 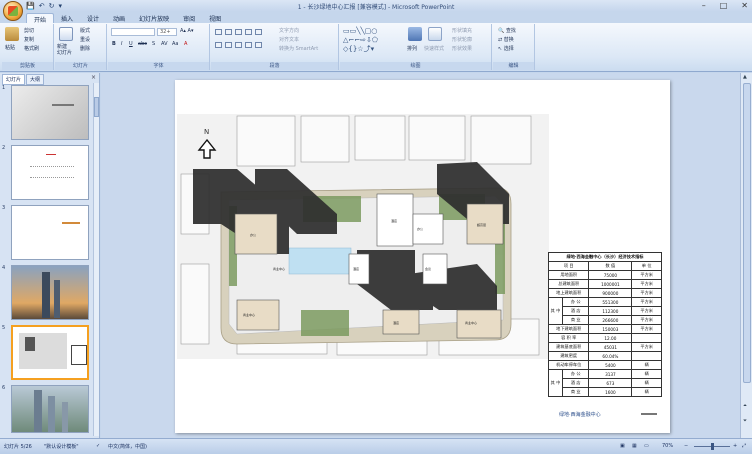 I want to click on slideshow-icon: ▭, so click(x=646, y=446).